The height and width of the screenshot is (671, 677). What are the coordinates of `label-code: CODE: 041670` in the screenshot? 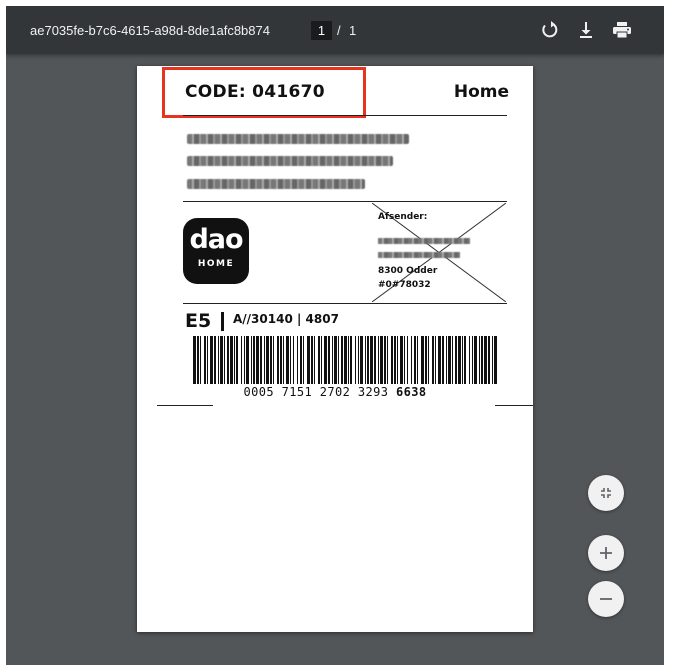 It's located at (255, 92).